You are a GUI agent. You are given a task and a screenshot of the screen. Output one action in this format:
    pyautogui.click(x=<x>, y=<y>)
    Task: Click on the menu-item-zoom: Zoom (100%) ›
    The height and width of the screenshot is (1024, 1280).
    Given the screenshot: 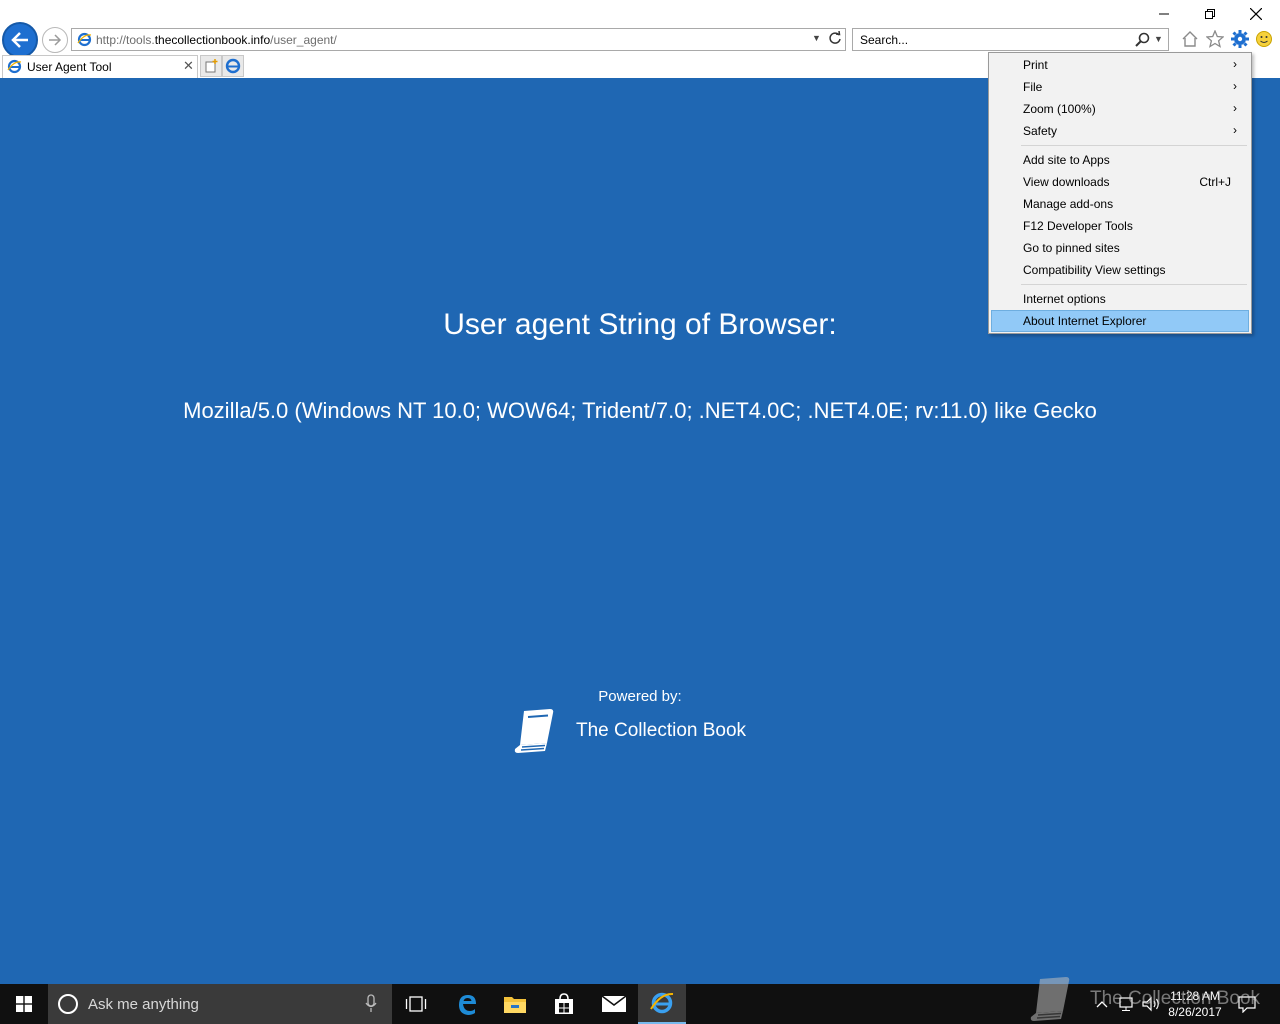 What is the action you would take?
    pyautogui.click(x=1120, y=109)
    